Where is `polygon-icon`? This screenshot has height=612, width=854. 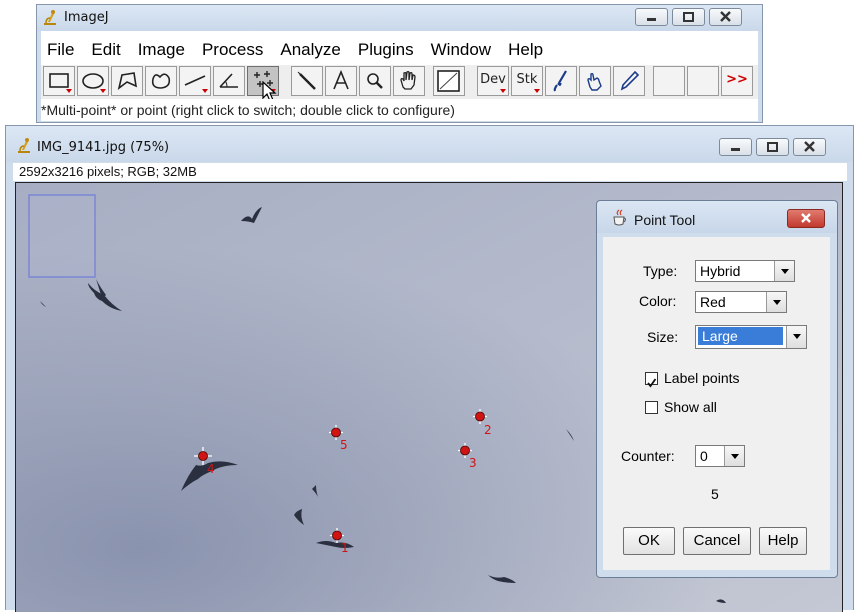
polygon-icon is located at coordinates (127, 81).